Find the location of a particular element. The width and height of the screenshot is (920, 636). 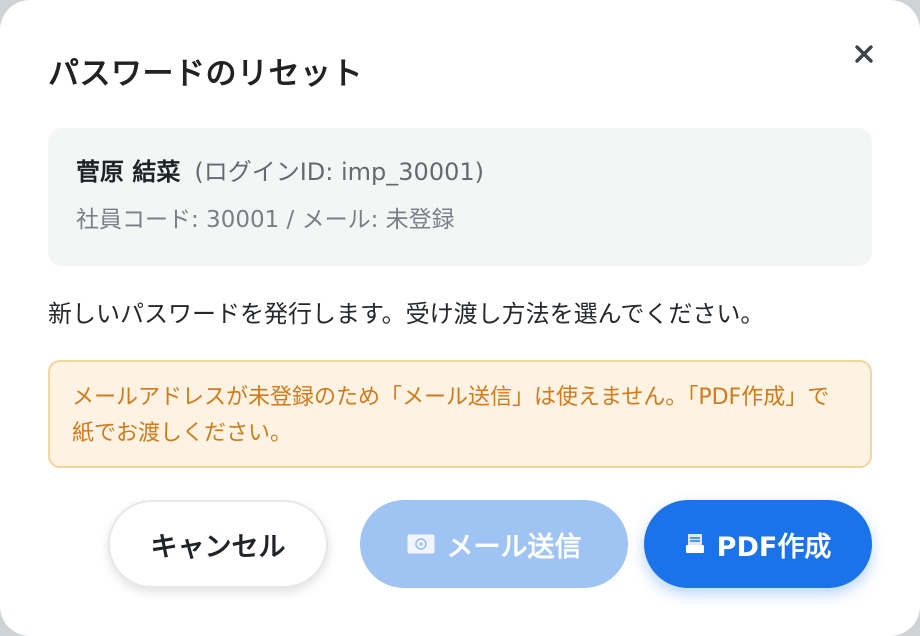

envelope-icon is located at coordinates (421, 544).